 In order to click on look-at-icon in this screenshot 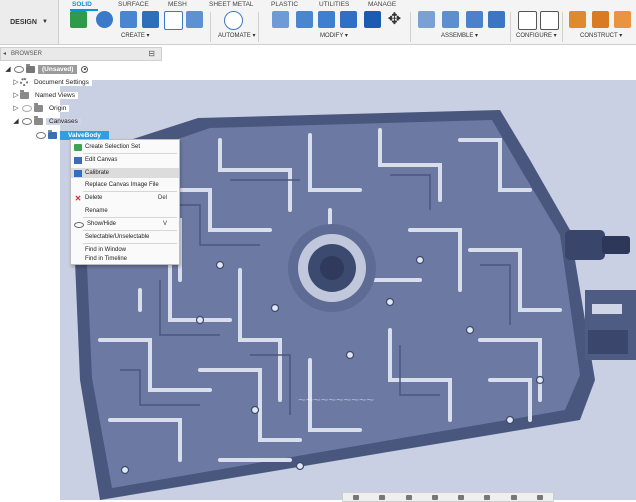, I will do `click(382, 497)`.